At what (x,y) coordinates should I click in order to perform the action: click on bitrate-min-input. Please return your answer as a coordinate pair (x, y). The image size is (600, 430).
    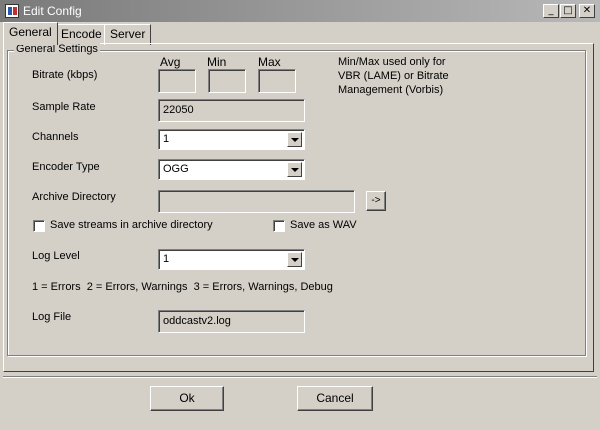
    Looking at the image, I should click on (227, 81).